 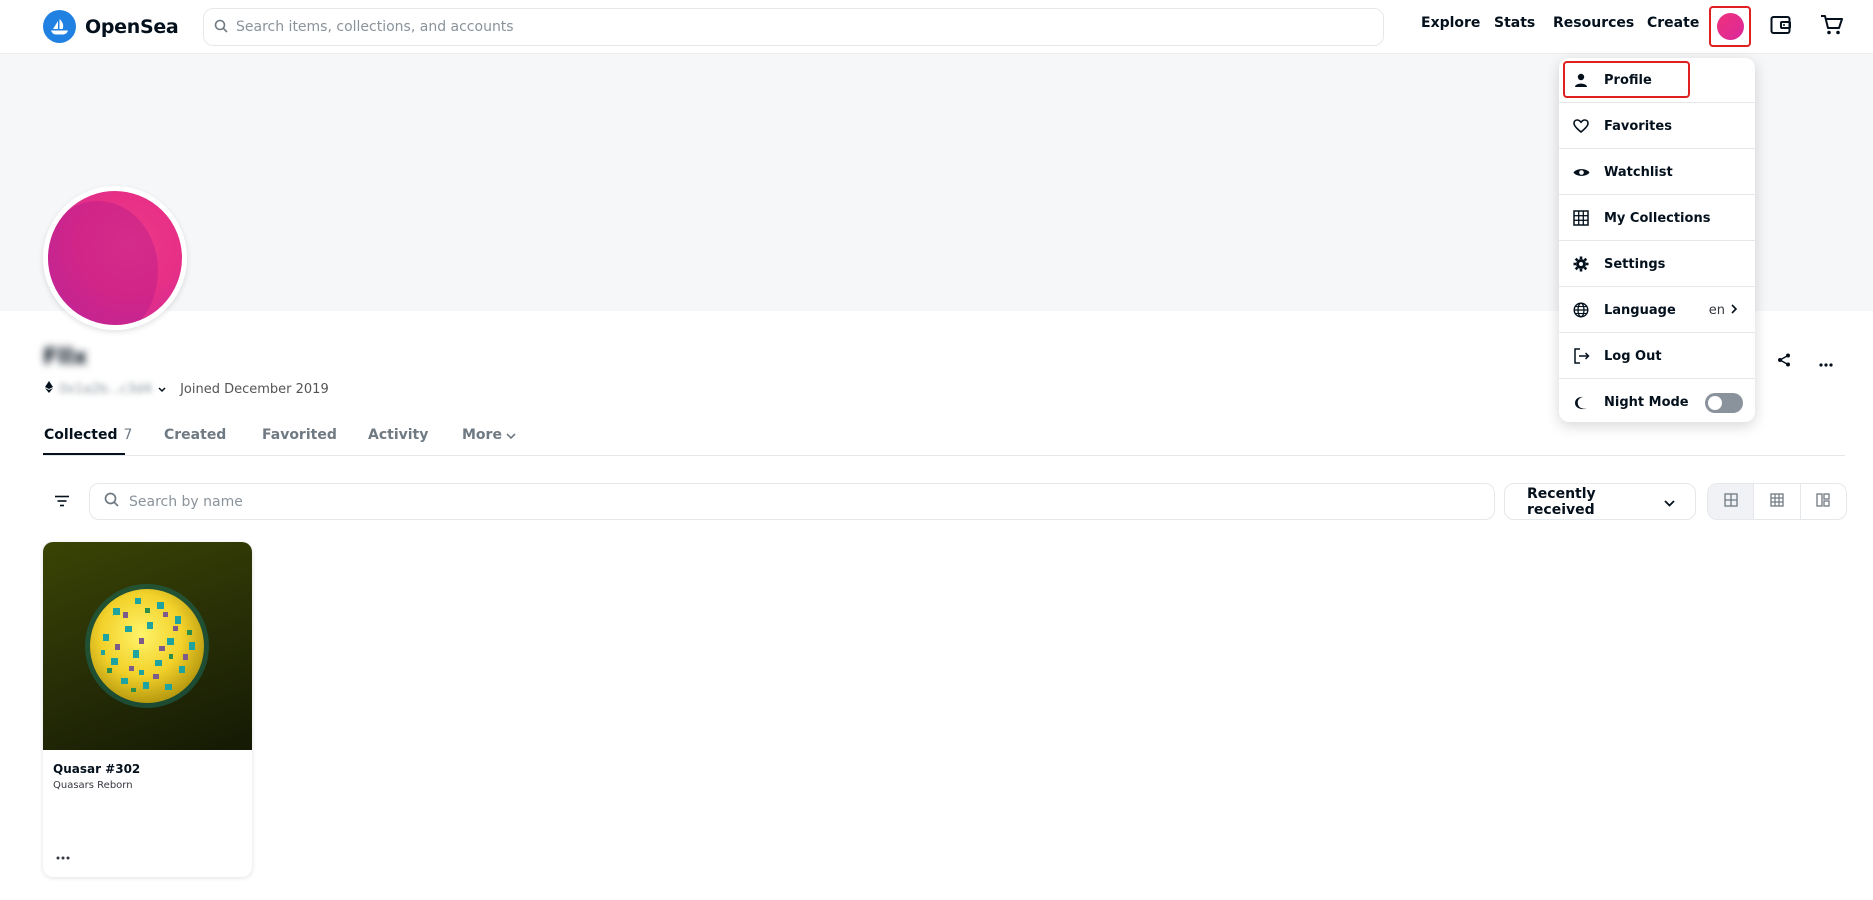 I want to click on joined-date: Joined December 2019, so click(x=254, y=389).